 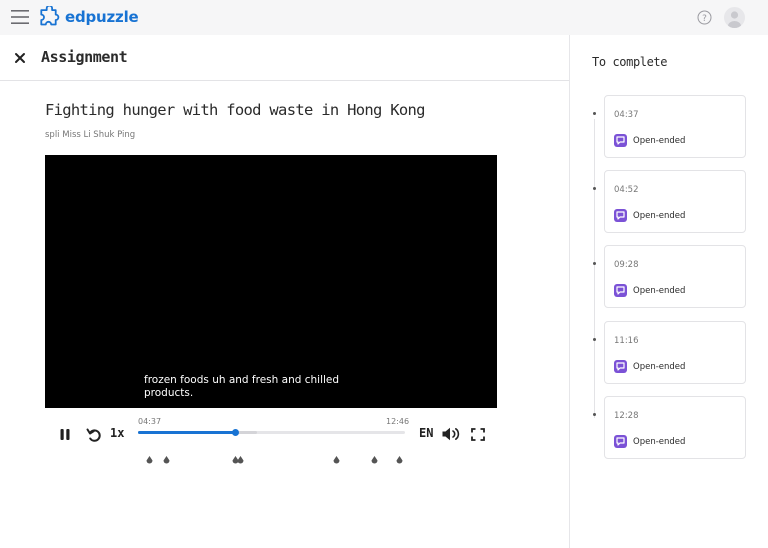 I want to click on progress-thumb, so click(x=235, y=432).